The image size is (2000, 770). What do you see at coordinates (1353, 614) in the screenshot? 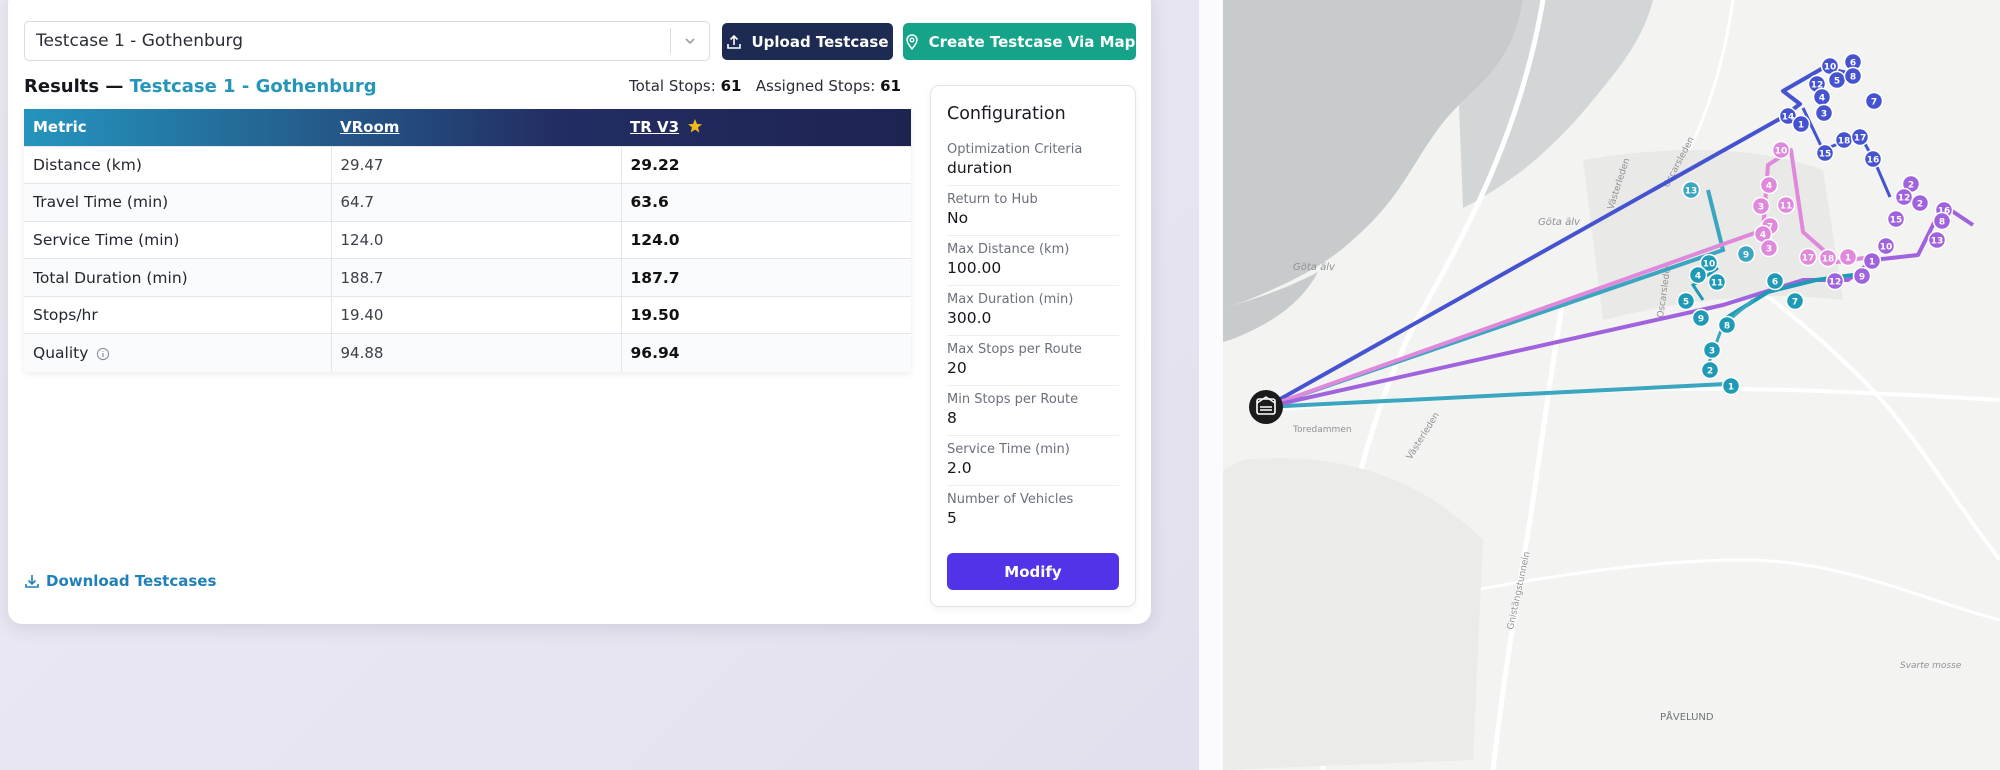
I see `district-shade` at bounding box center [1353, 614].